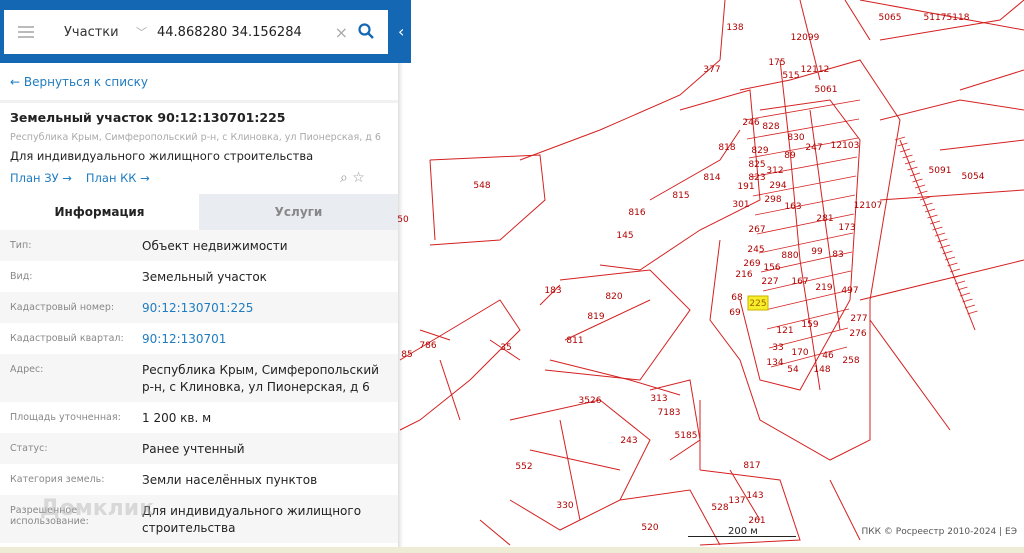  Describe the element at coordinates (613, 297) in the screenshot. I see `parcel-label: 820` at that location.